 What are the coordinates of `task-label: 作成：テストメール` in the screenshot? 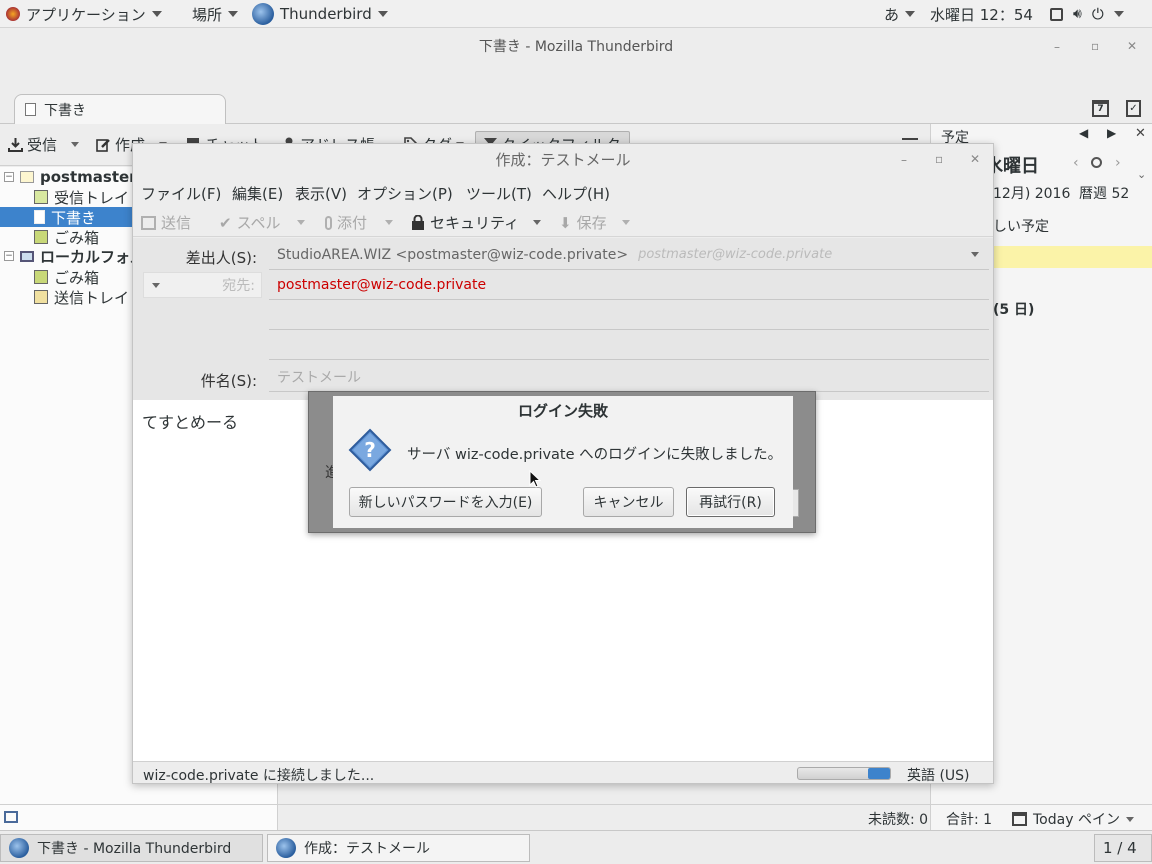 It's located at (367, 849).